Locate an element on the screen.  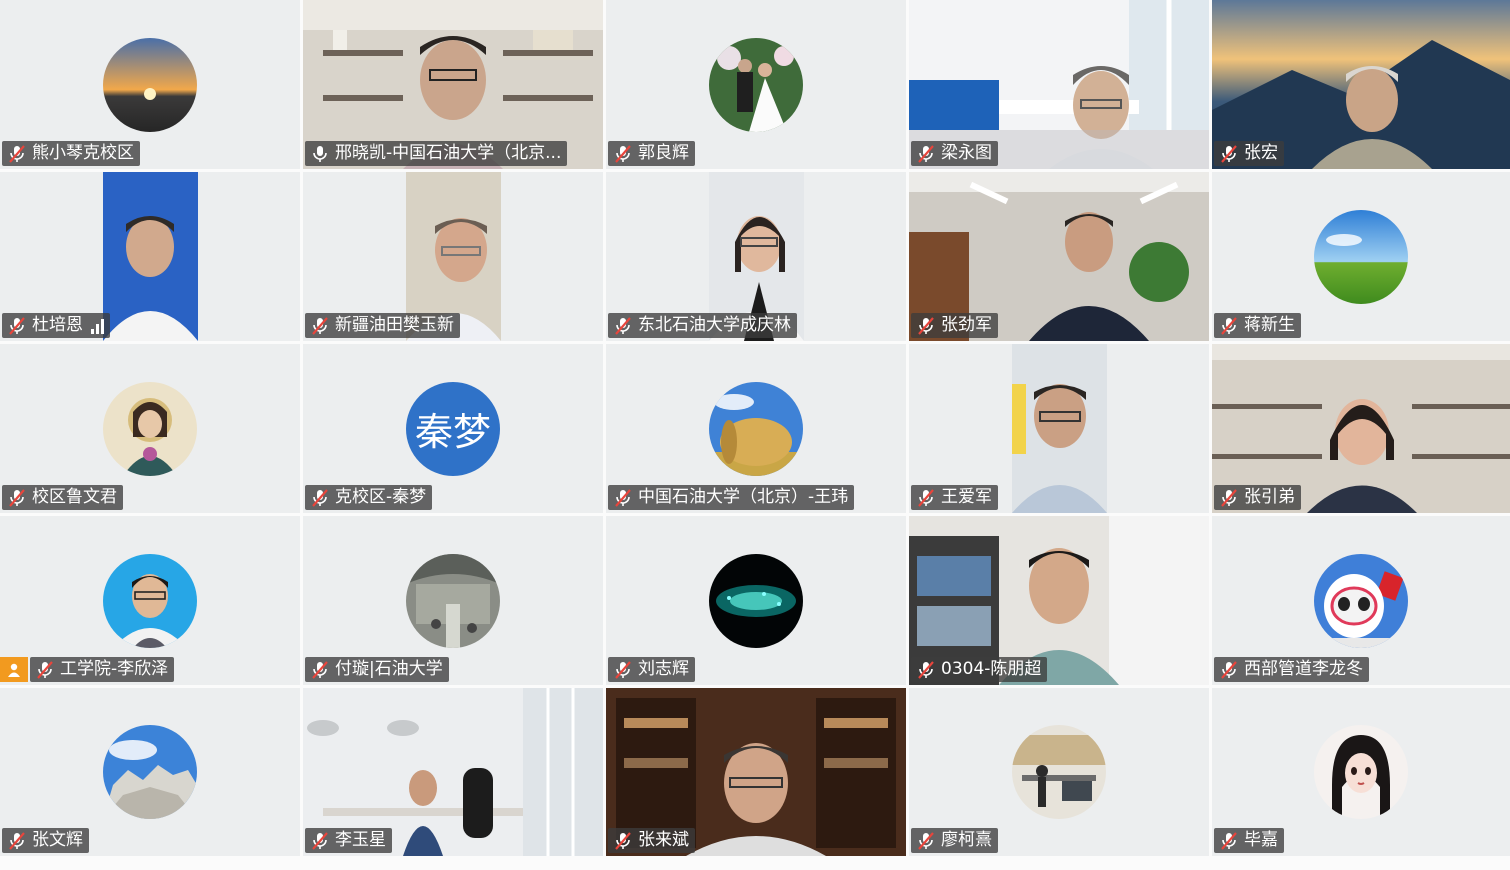
participant-tile: 刘志辉 is located at coordinates (756, 600).